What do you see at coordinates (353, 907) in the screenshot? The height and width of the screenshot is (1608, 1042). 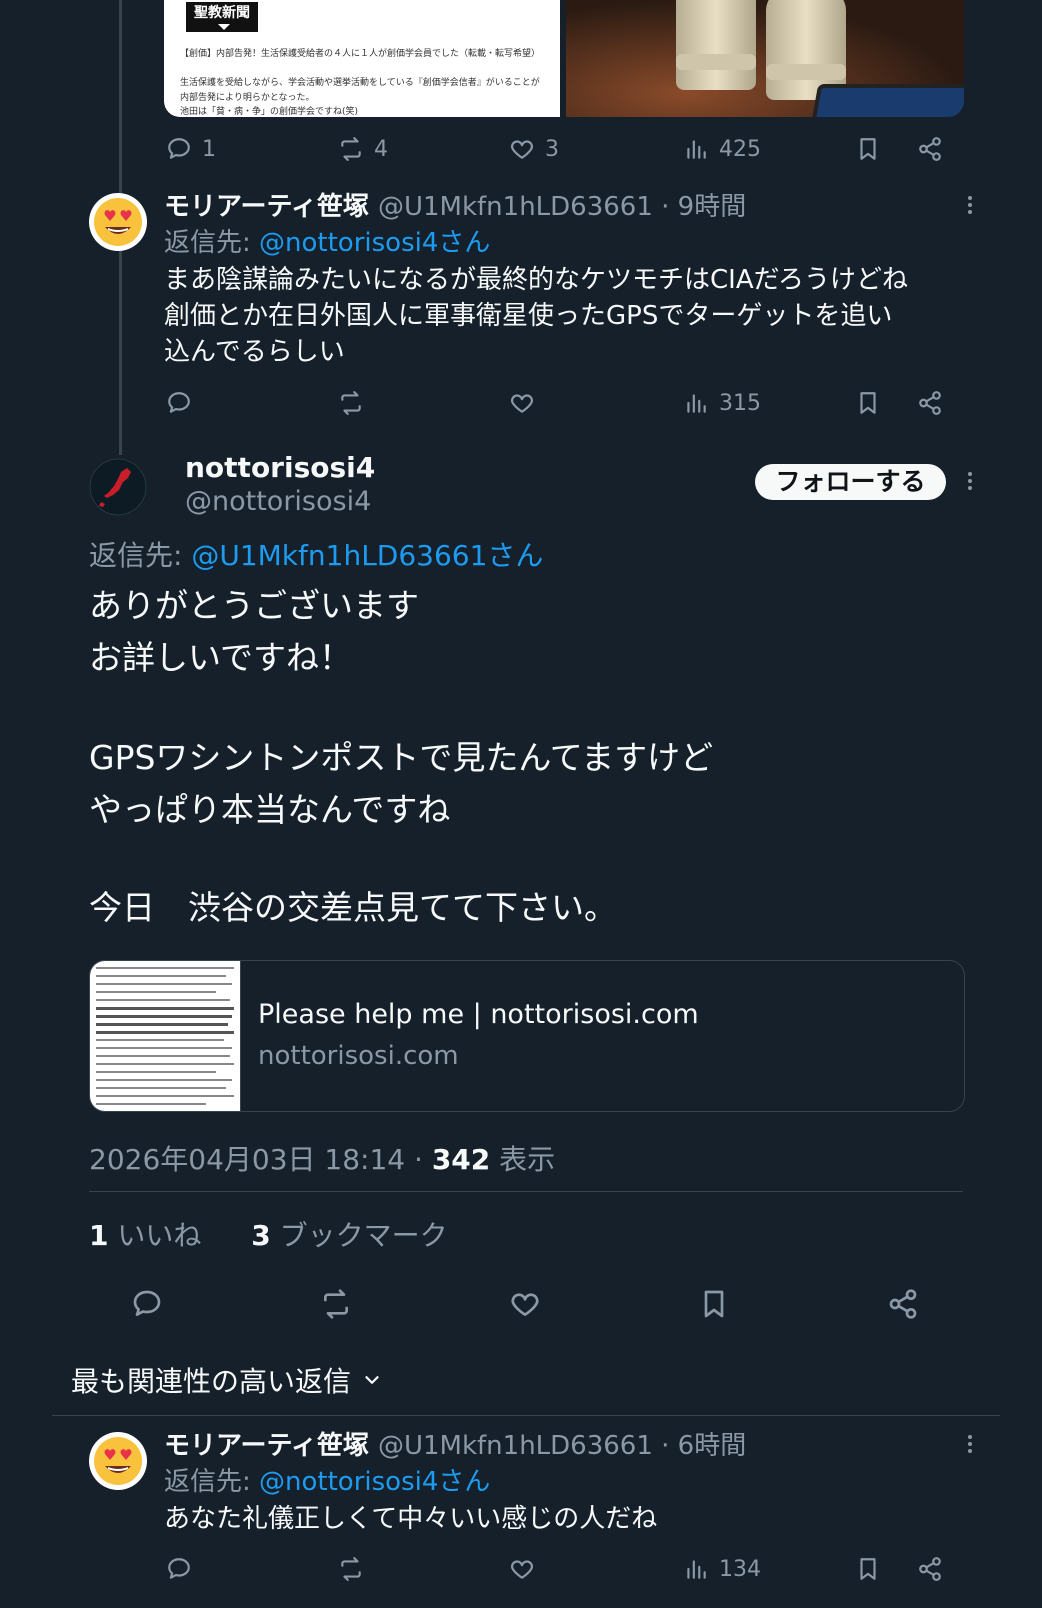 I see `tweet-text-line: 今日 渋谷の交差点見てて下さい。` at bounding box center [353, 907].